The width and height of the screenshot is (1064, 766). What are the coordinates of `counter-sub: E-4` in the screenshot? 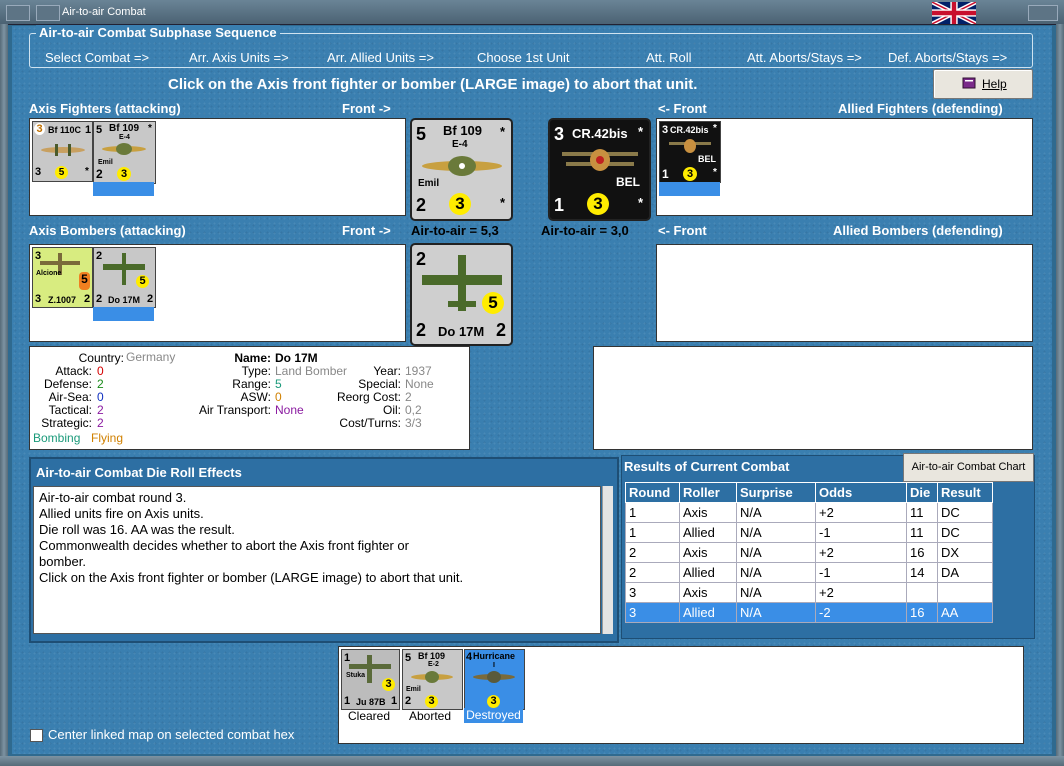 It's located at (460, 144).